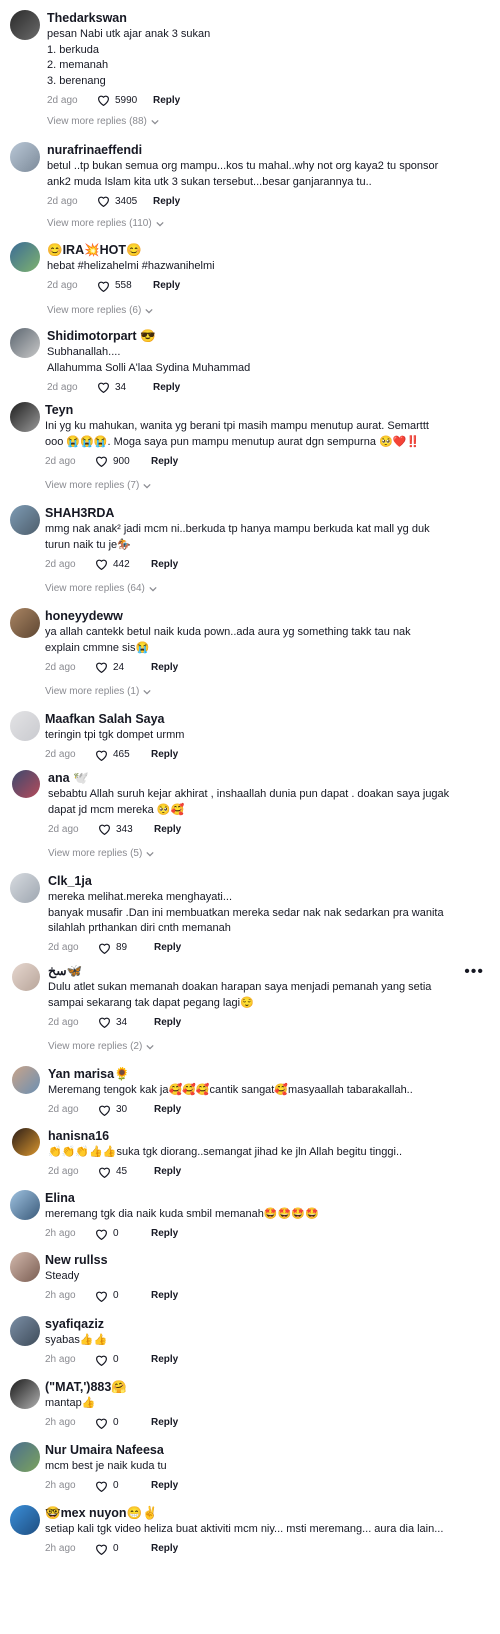 Image resolution: width=500 pixels, height=1634 pixels. I want to click on view-more-replies-button: View more replies (1), so click(98, 691).